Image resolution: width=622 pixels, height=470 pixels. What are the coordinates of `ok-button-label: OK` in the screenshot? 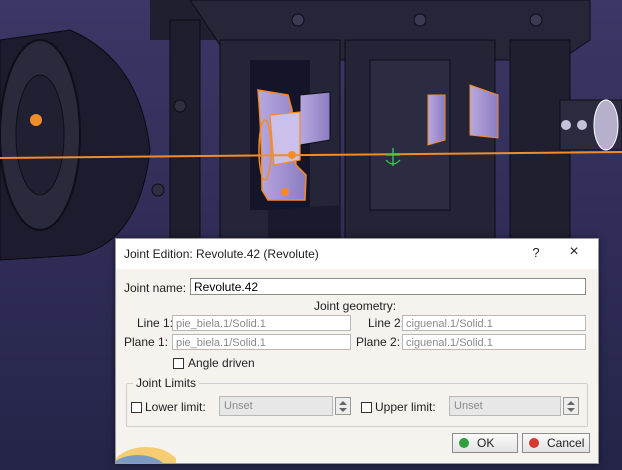 It's located at (486, 443).